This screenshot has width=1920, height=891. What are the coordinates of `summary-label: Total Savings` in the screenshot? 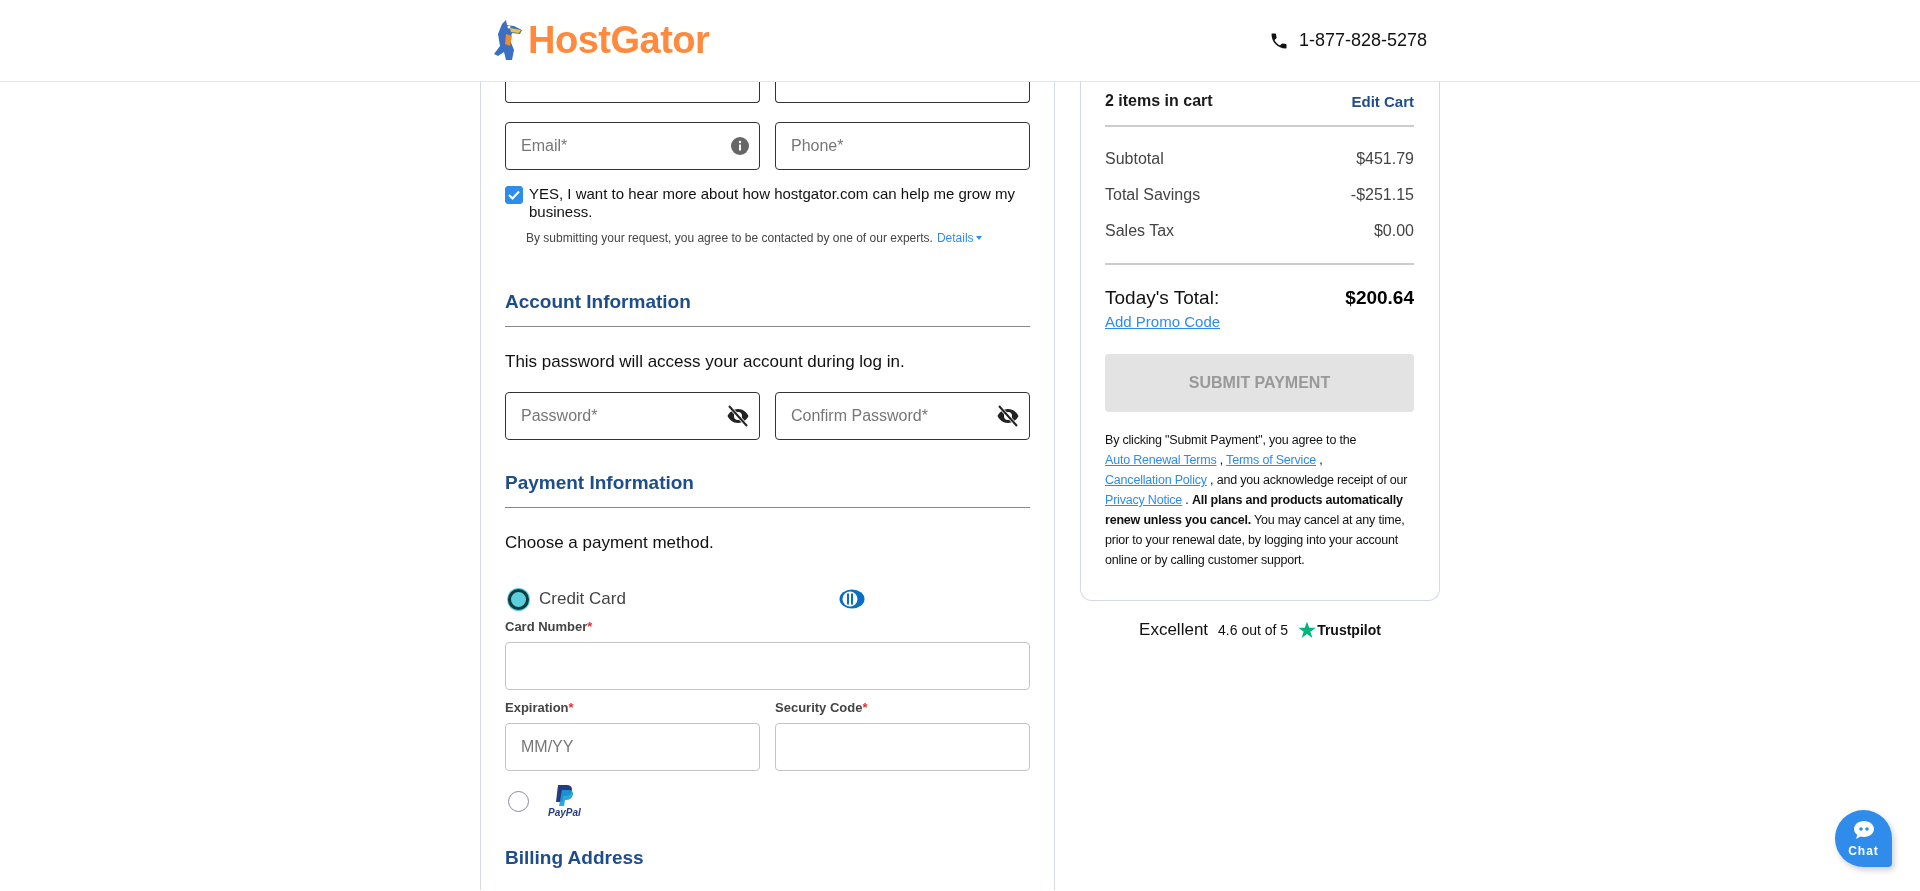 It's located at (1153, 195).